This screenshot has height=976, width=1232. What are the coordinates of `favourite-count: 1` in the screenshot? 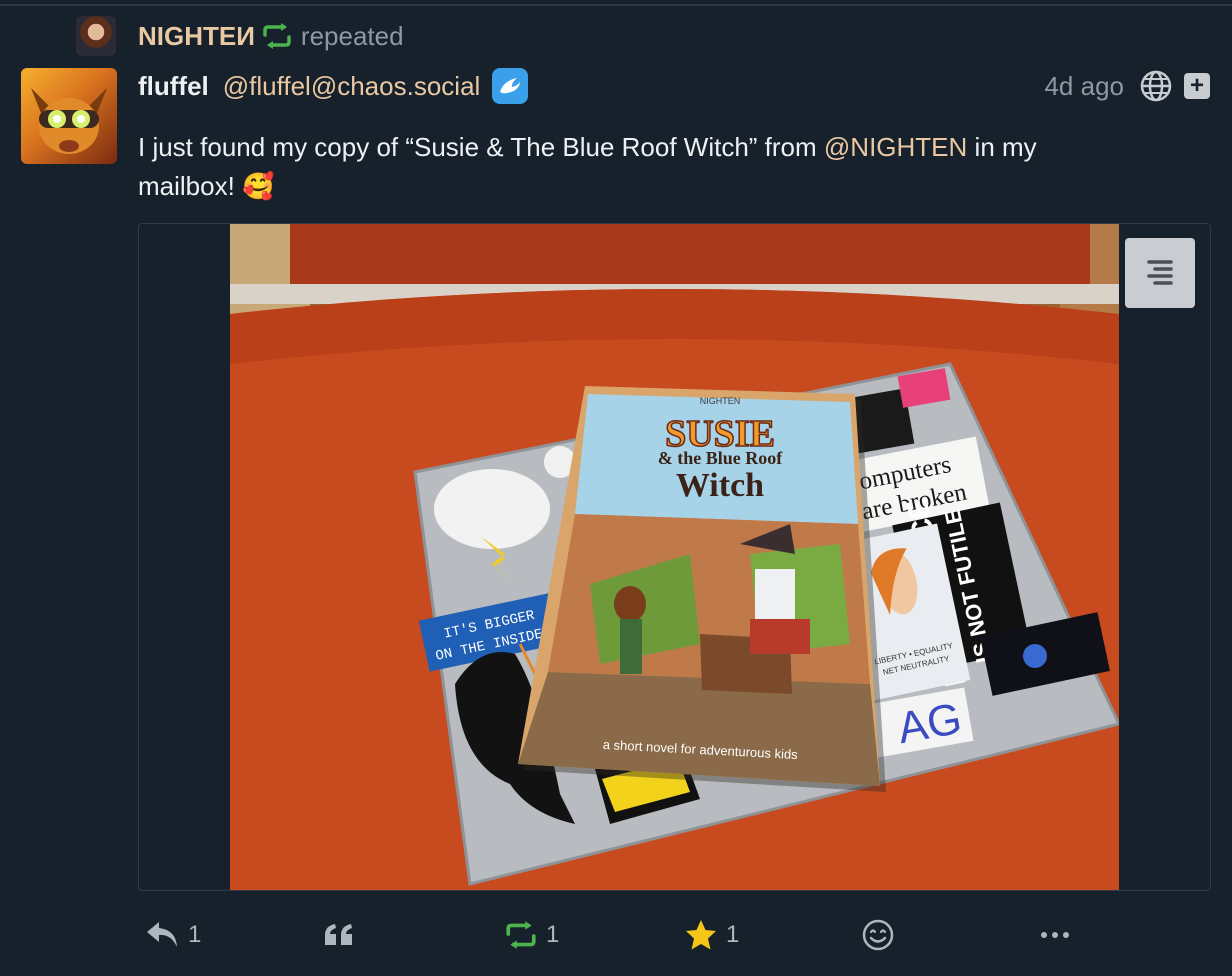 It's located at (733, 934).